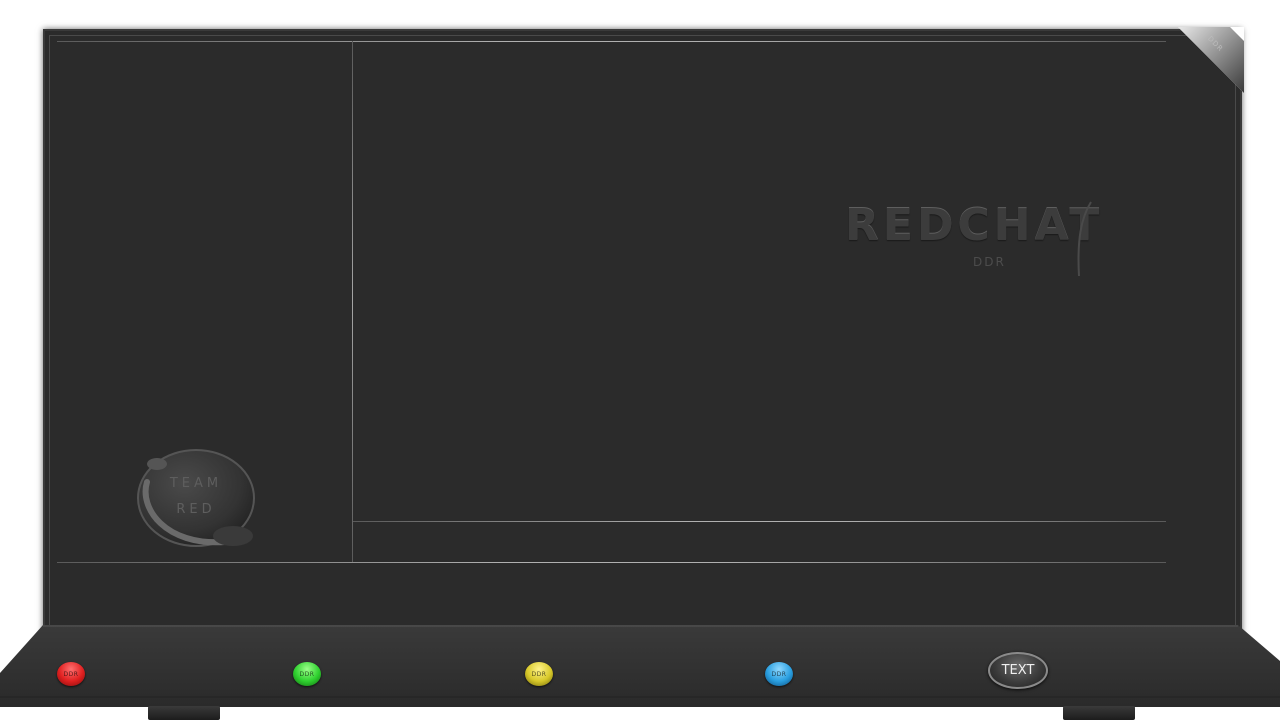 The width and height of the screenshot is (1280, 720). I want to click on content-bottom-divider, so click(759, 521).